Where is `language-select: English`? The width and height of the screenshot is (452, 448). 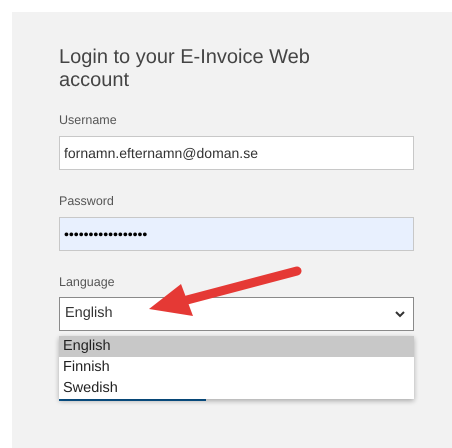 language-select: English is located at coordinates (236, 314).